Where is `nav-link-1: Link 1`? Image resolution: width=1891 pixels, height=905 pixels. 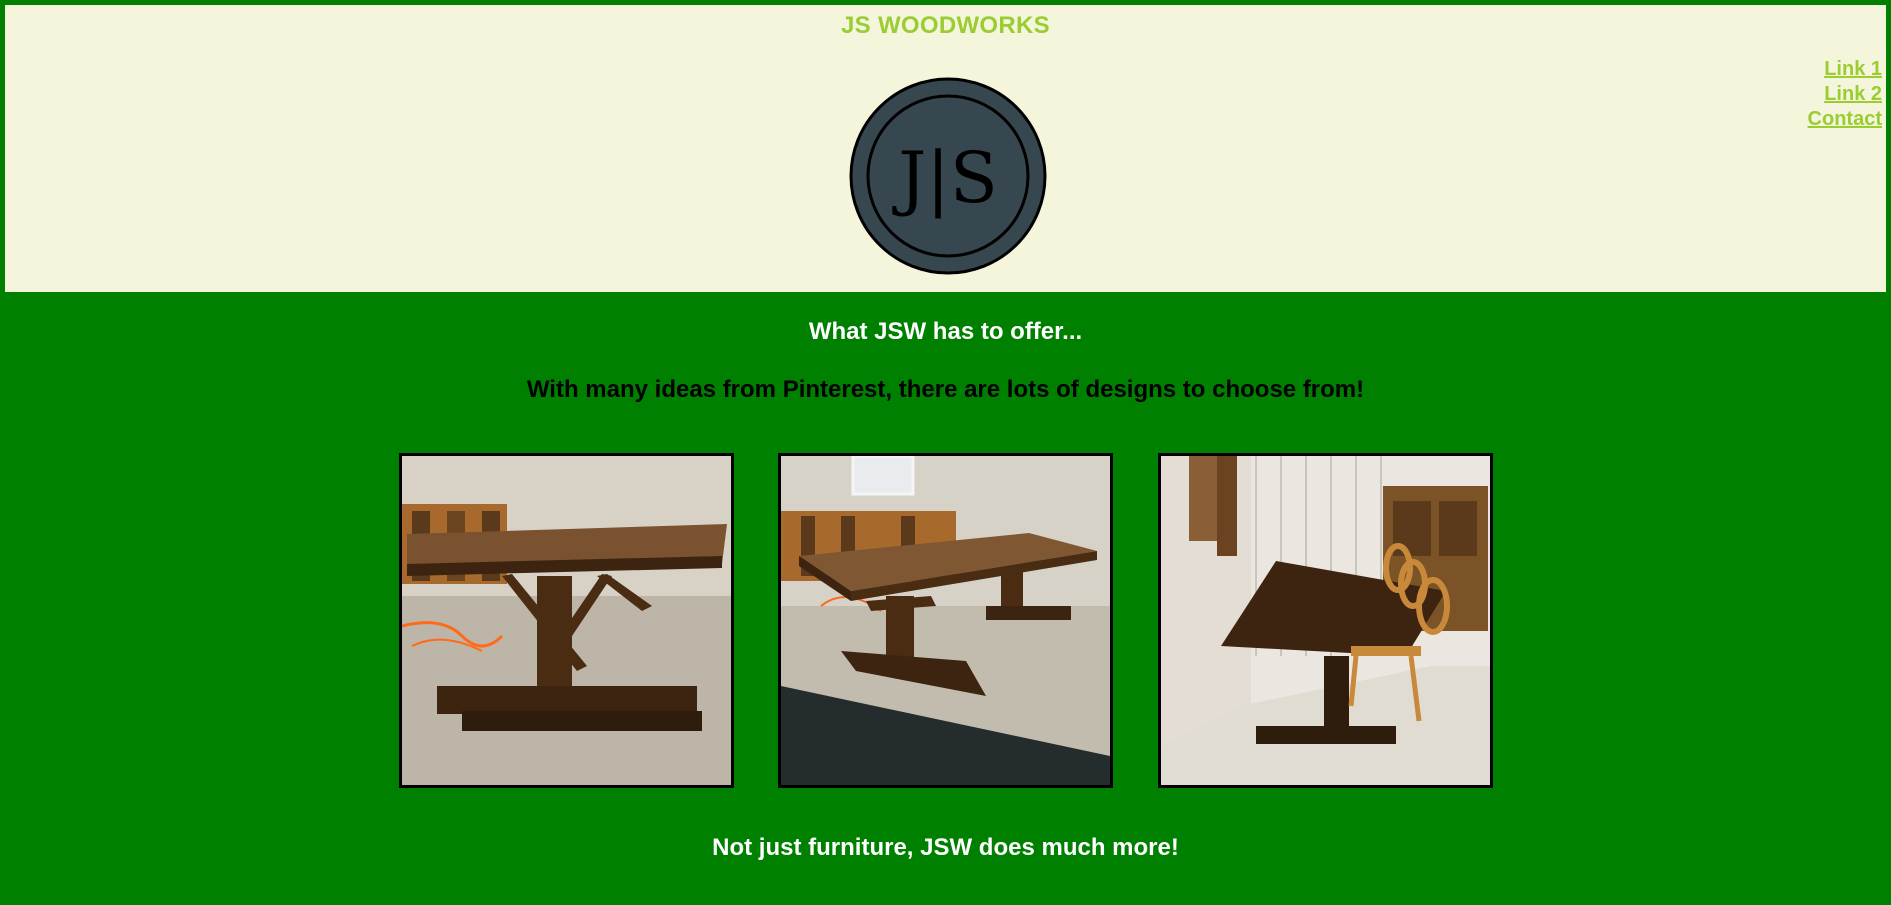 nav-link-1: Link 1 is located at coordinates (1845, 69).